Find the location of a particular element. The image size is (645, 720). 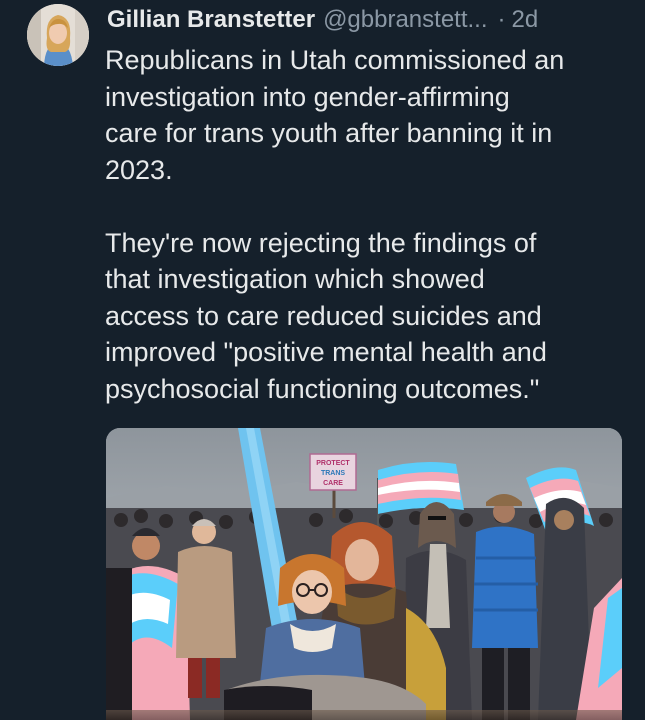

display-name: Gillian Branstetter is located at coordinates (211, 20).